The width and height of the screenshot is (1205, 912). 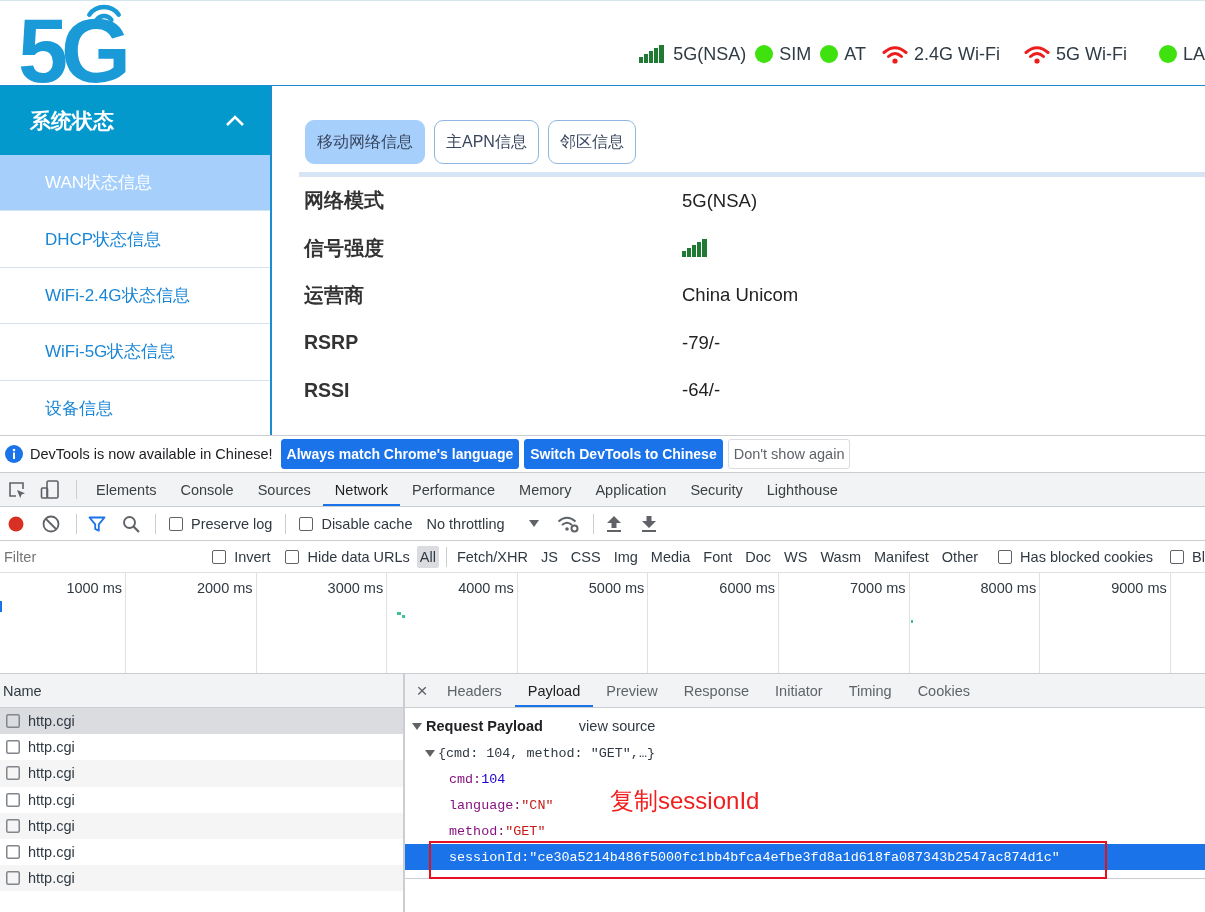 I want to click on timeline-tick-label: 1000 ms, so click(x=94, y=588).